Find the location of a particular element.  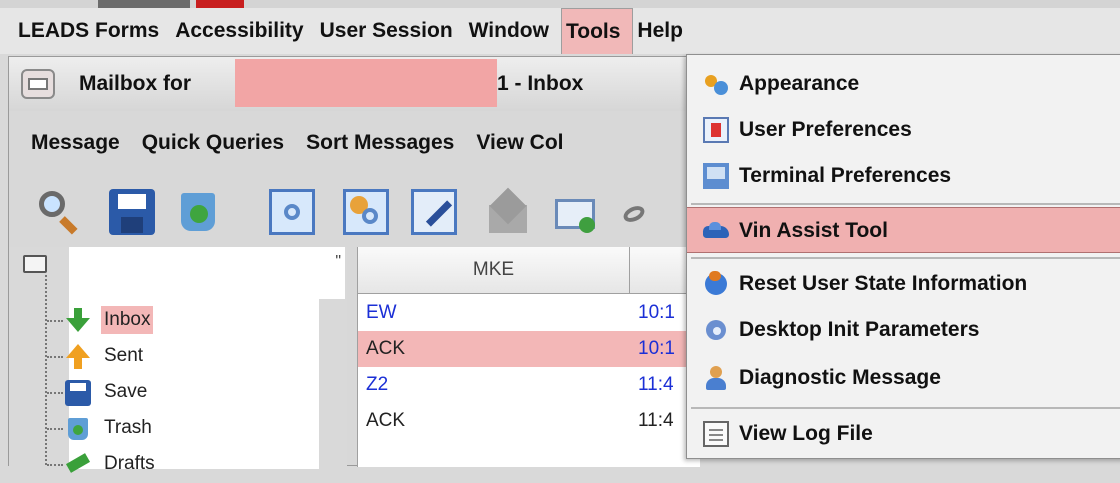

table-header: MKE is located at coordinates (529, 270).